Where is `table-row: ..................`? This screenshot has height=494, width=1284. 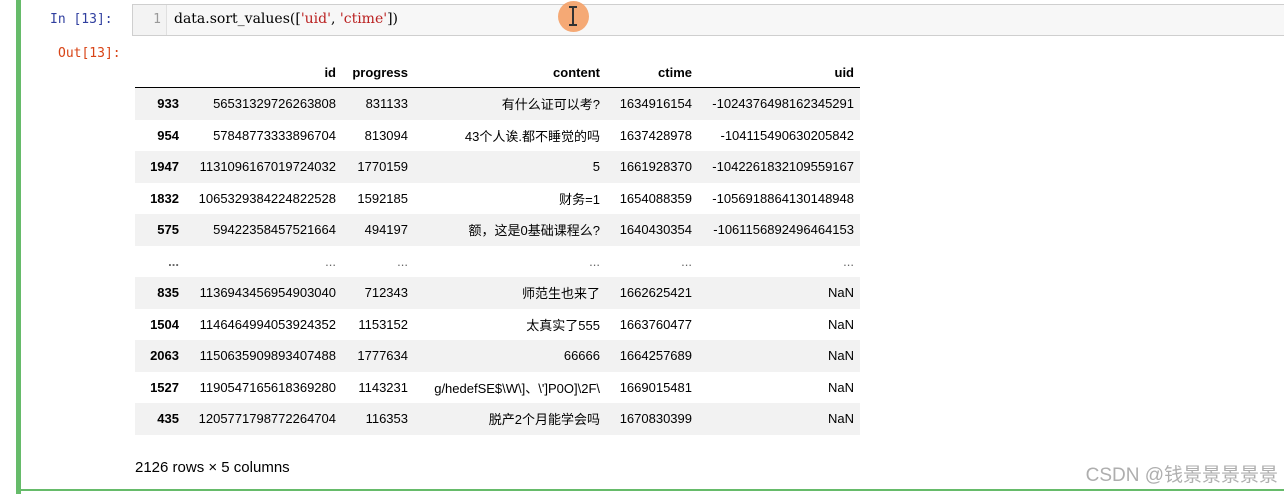 table-row: .................. is located at coordinates (497, 262).